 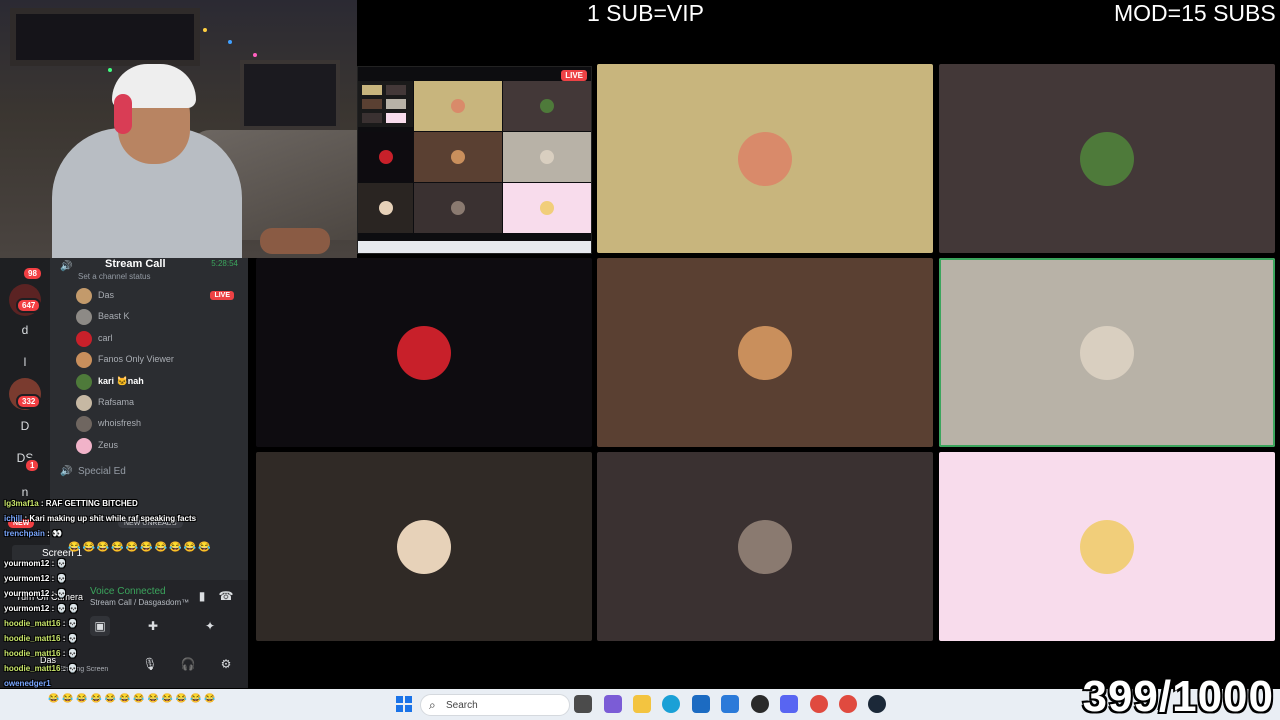 What do you see at coordinates (120, 423) in the screenshot?
I see `member-name: whoisfresh` at bounding box center [120, 423].